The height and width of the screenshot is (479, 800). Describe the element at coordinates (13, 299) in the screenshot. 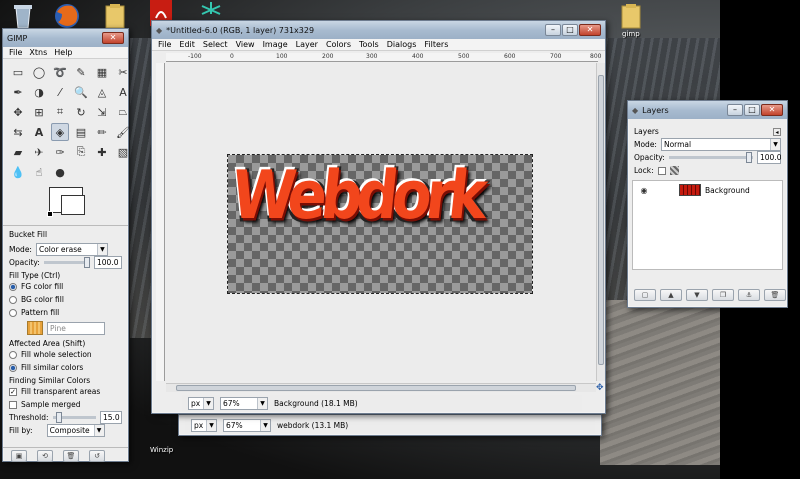

I see `bg-fill-radio` at that location.